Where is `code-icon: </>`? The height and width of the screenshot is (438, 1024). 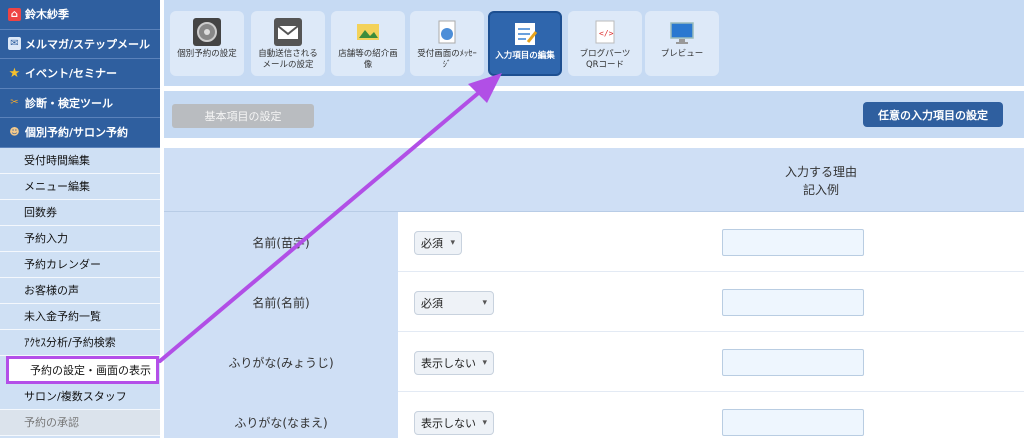 code-icon: </> is located at coordinates (605, 32).